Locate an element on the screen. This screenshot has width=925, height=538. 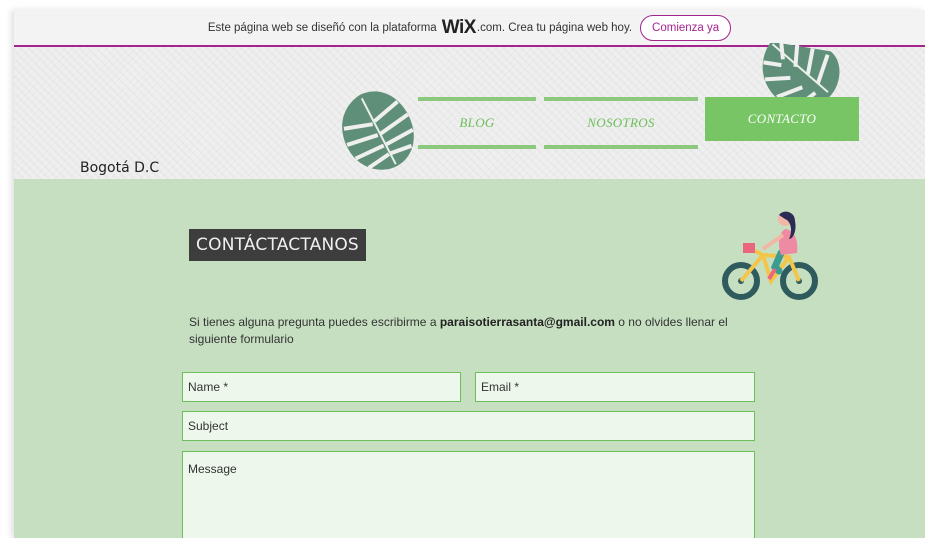
name-field: Name * is located at coordinates (321, 387).